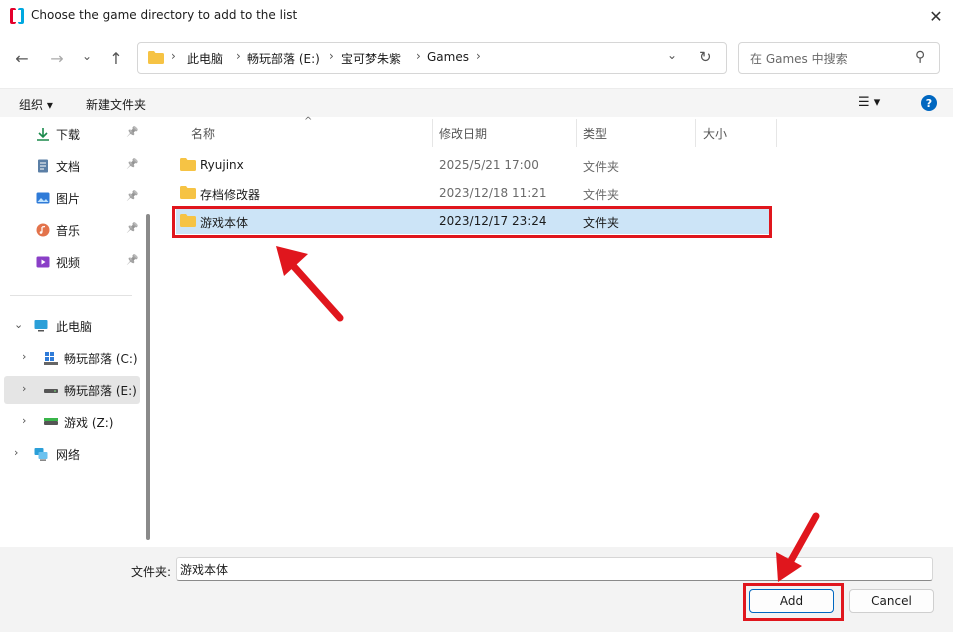  I want to click on column-header-type: 类型, so click(595, 133).